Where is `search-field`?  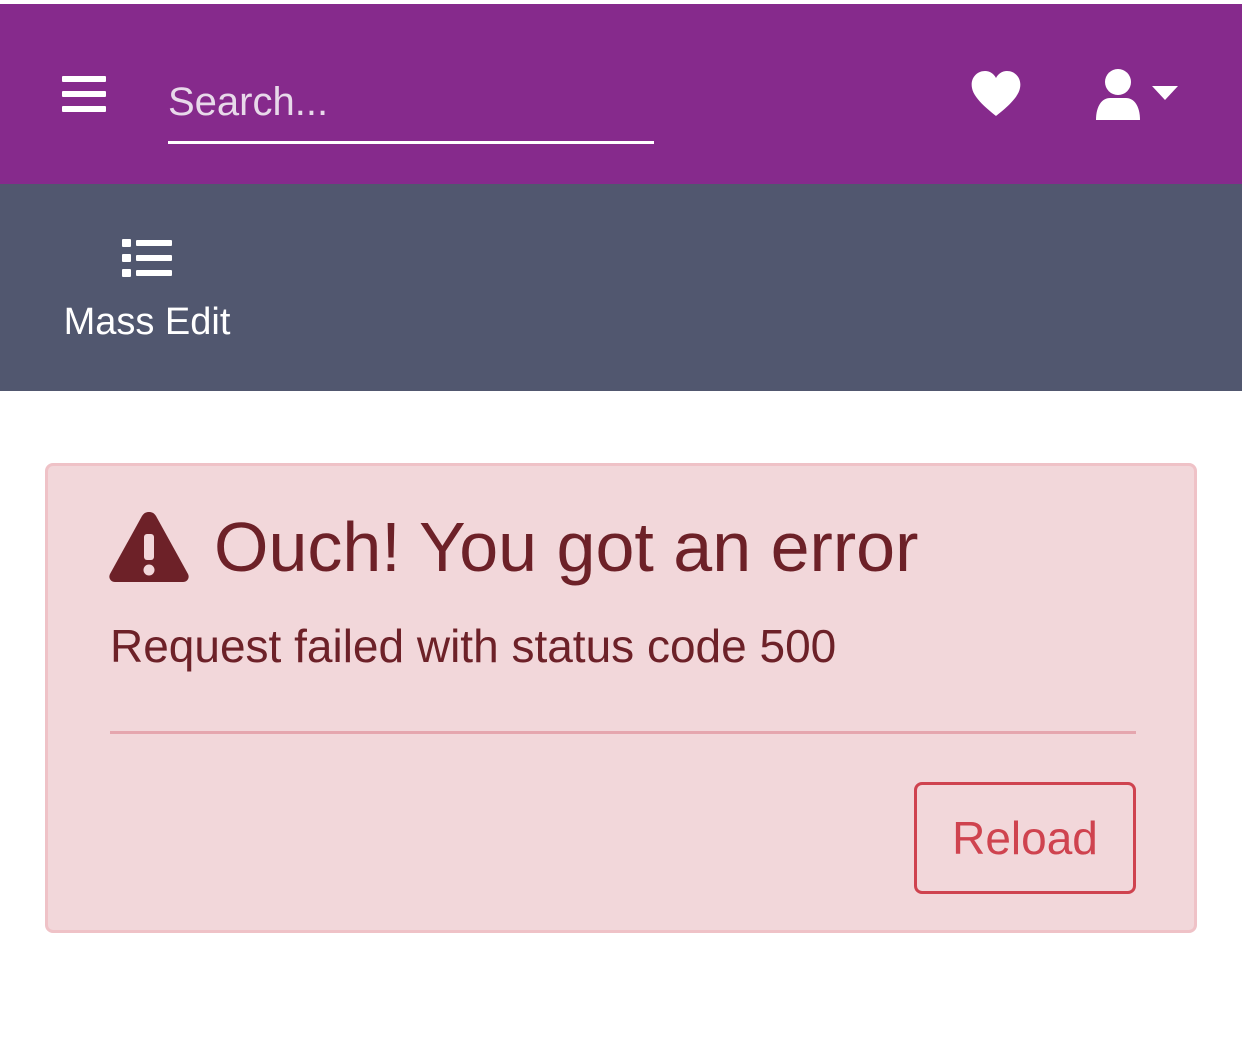 search-field is located at coordinates (411, 104).